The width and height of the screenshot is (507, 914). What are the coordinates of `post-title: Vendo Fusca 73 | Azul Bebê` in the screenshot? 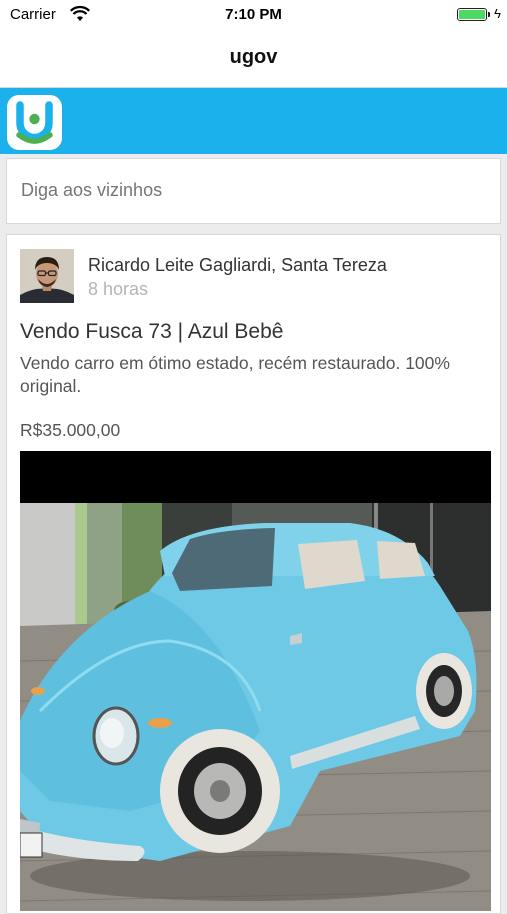 It's located at (151, 332).